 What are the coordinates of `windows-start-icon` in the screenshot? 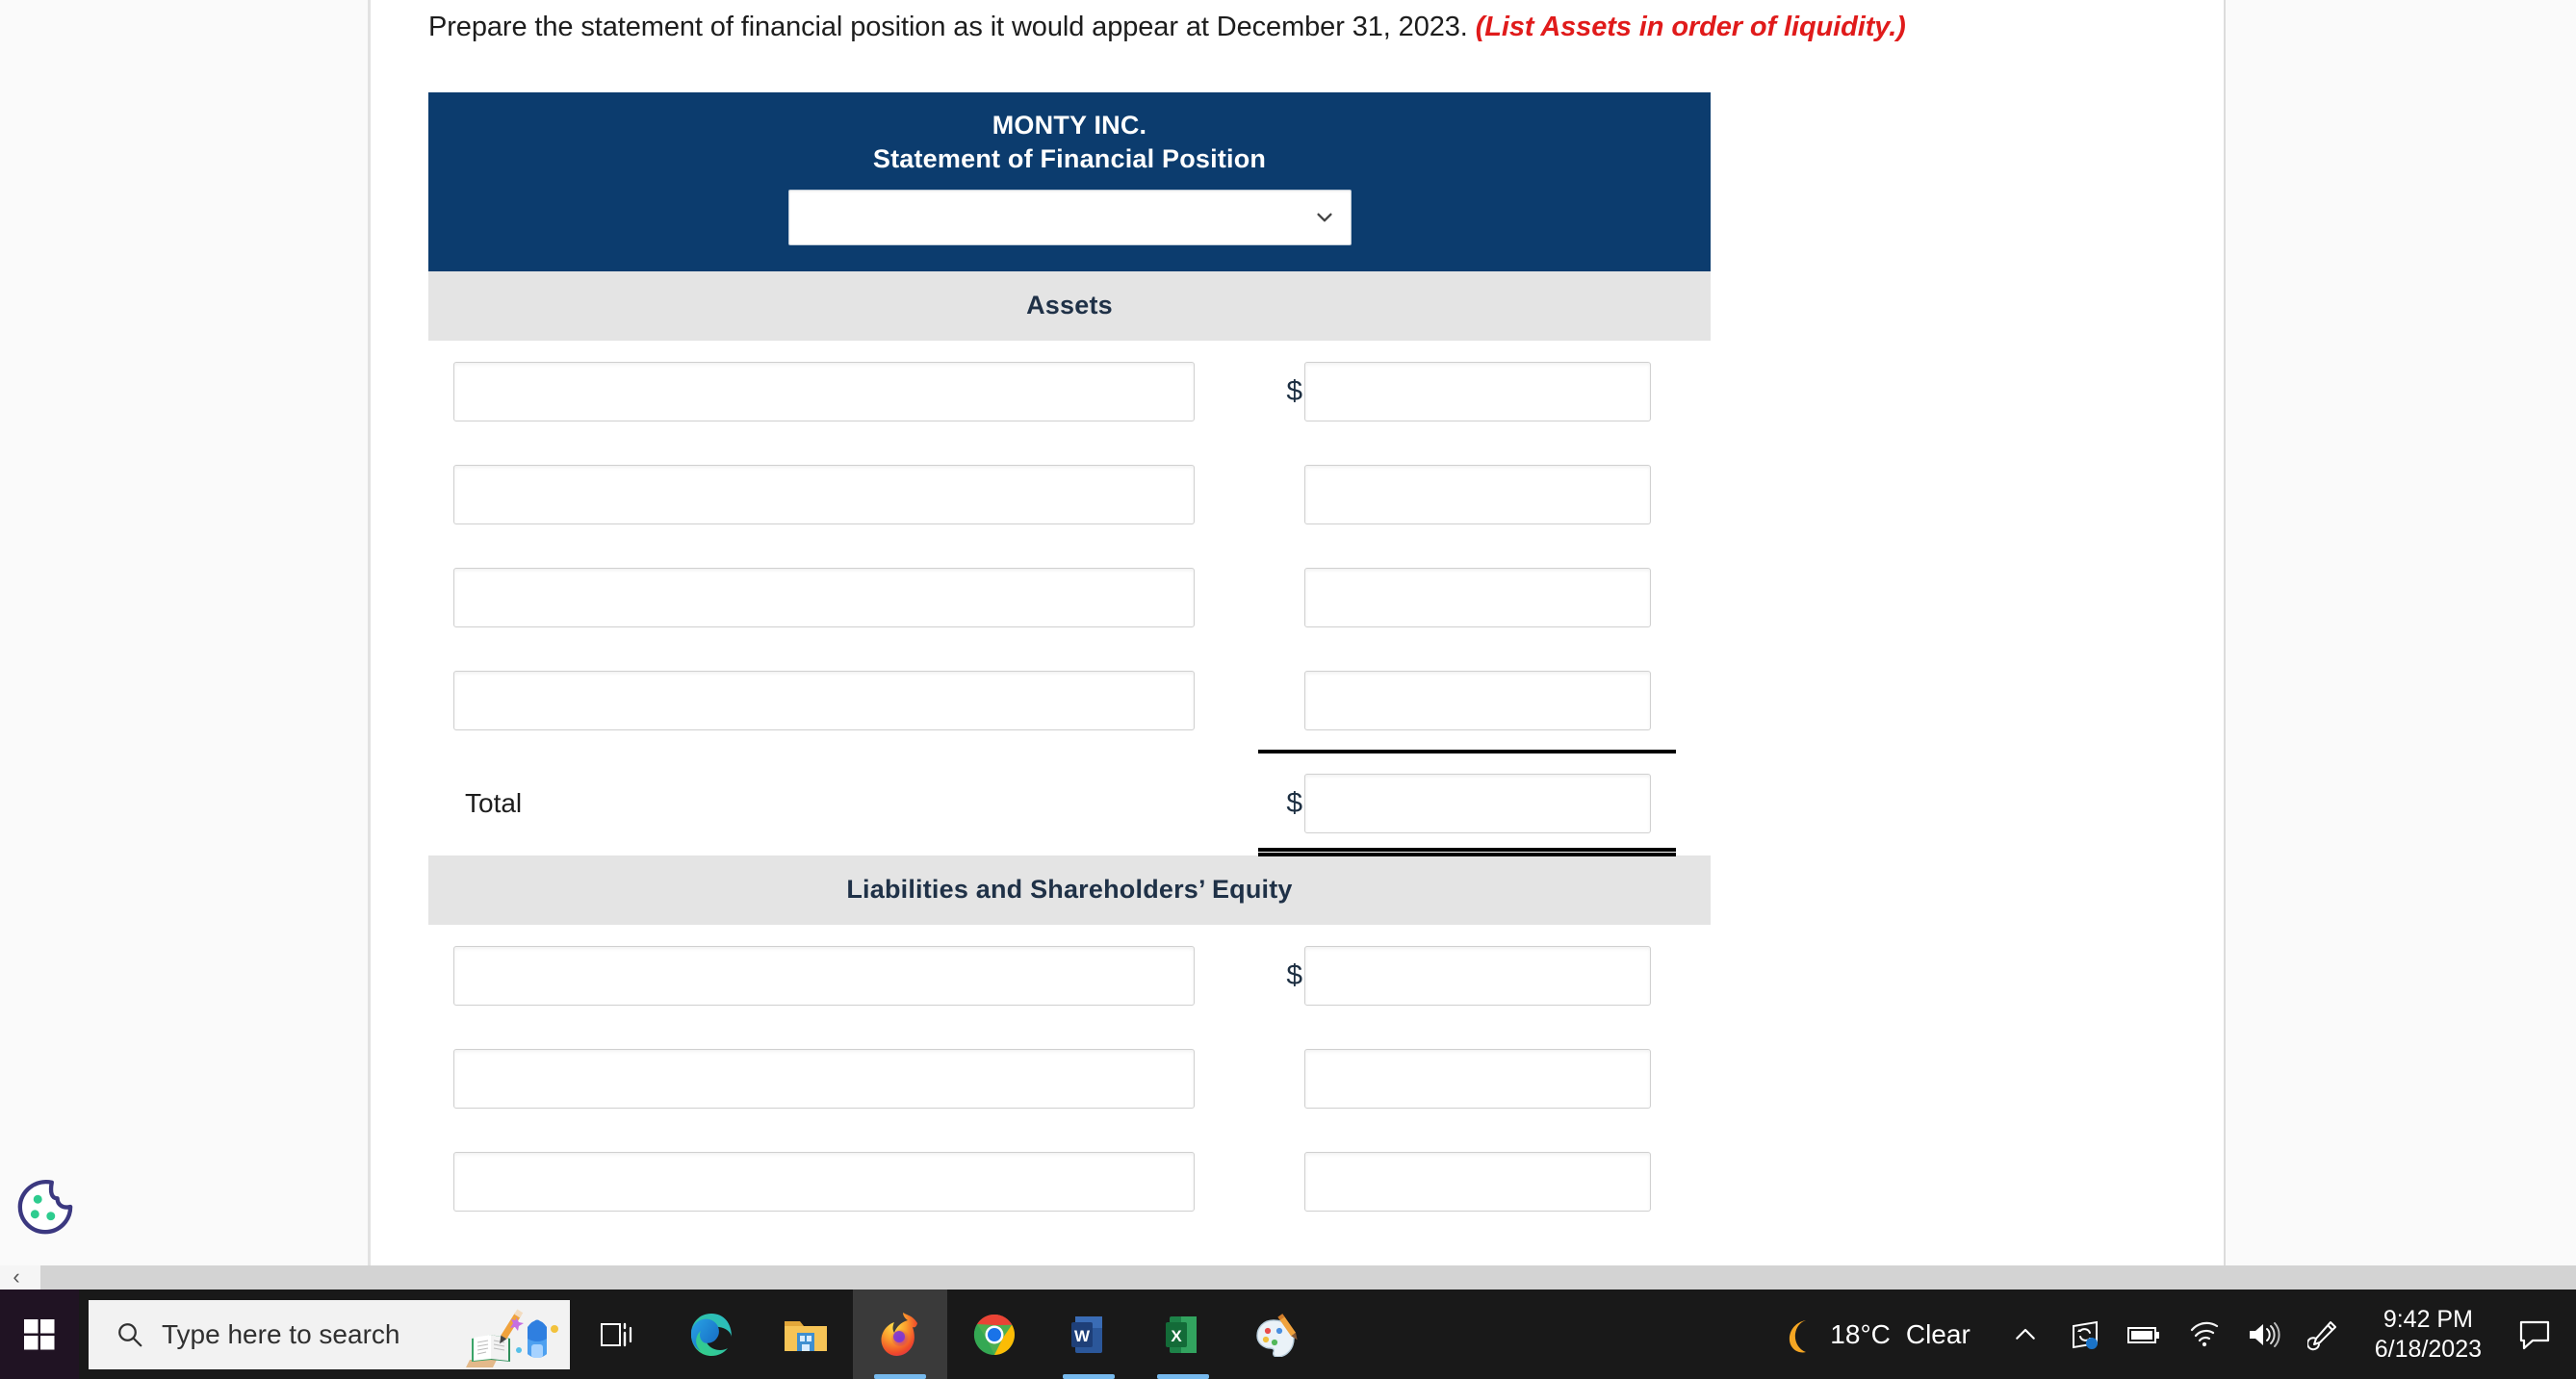 It's located at (39, 1333).